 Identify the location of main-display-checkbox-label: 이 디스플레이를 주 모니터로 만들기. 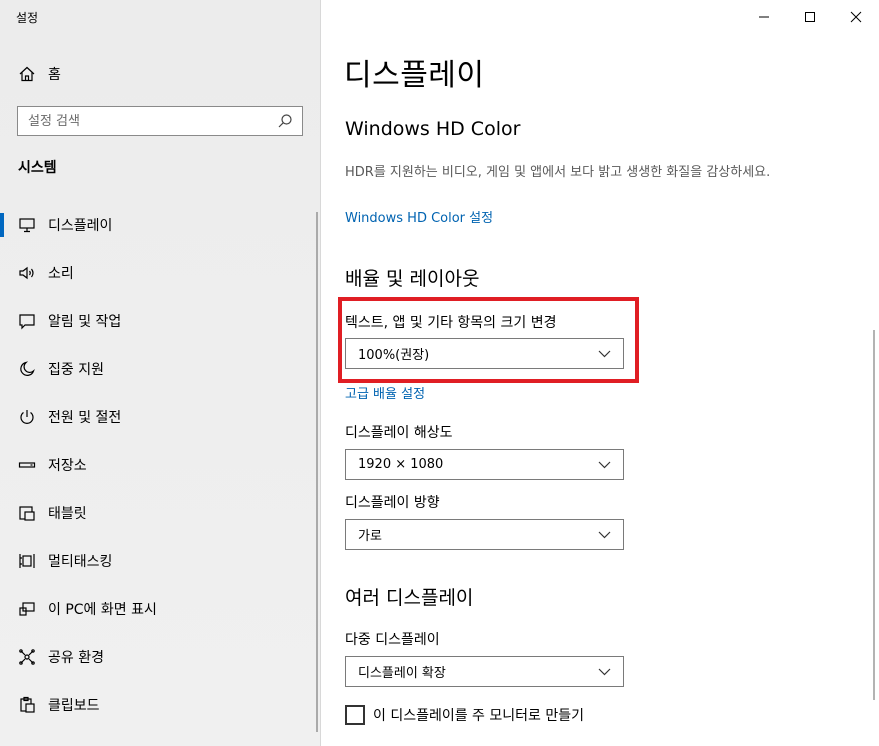
(478, 716).